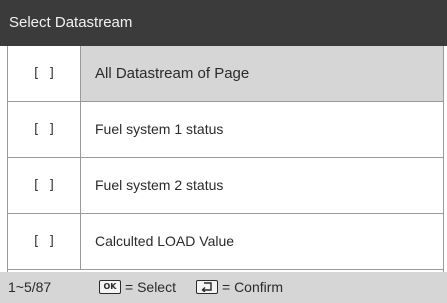  Describe the element at coordinates (159, 129) in the screenshot. I see `list-item-label: Fuel system 1 status` at that location.